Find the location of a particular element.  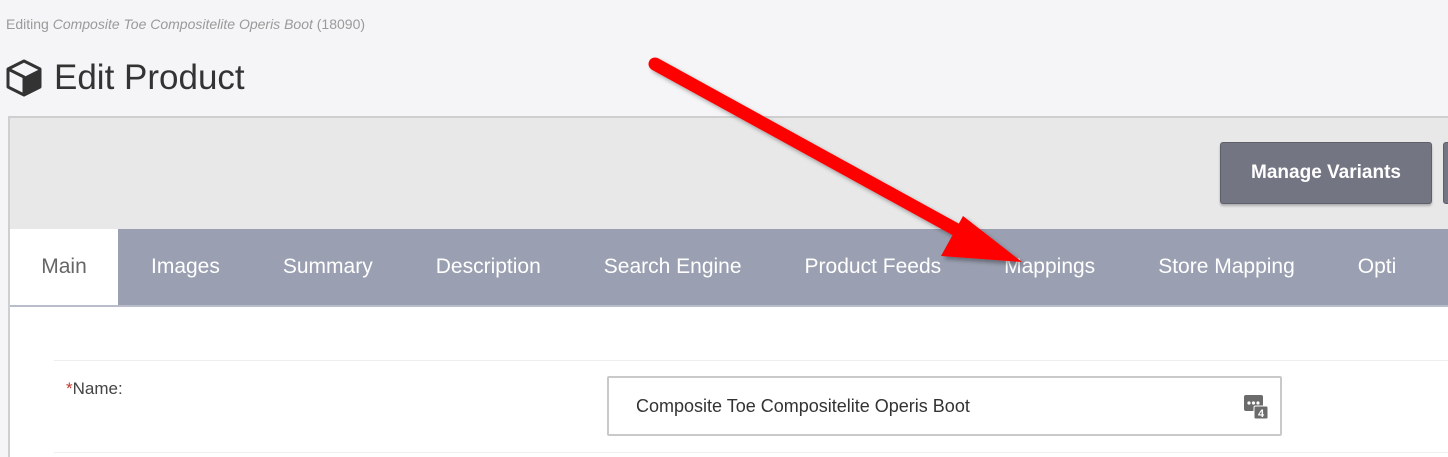

breadcrumb-product-name: Composite Toe Compositelite Operis Boot is located at coordinates (182, 24).